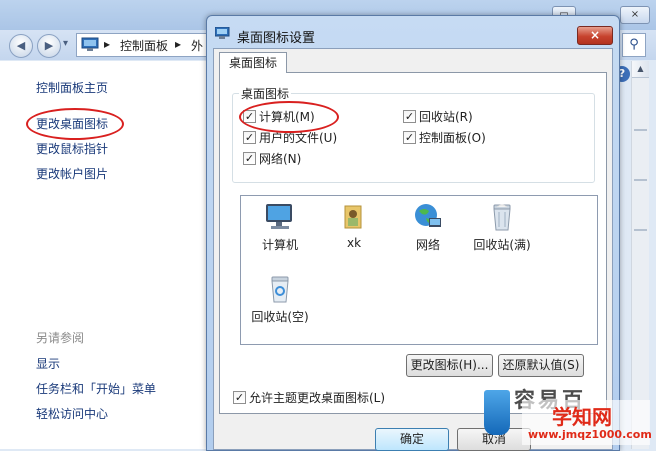  Describe the element at coordinates (541, 365) in the screenshot. I see `restore-default-button: 还原默认值(S)` at that location.